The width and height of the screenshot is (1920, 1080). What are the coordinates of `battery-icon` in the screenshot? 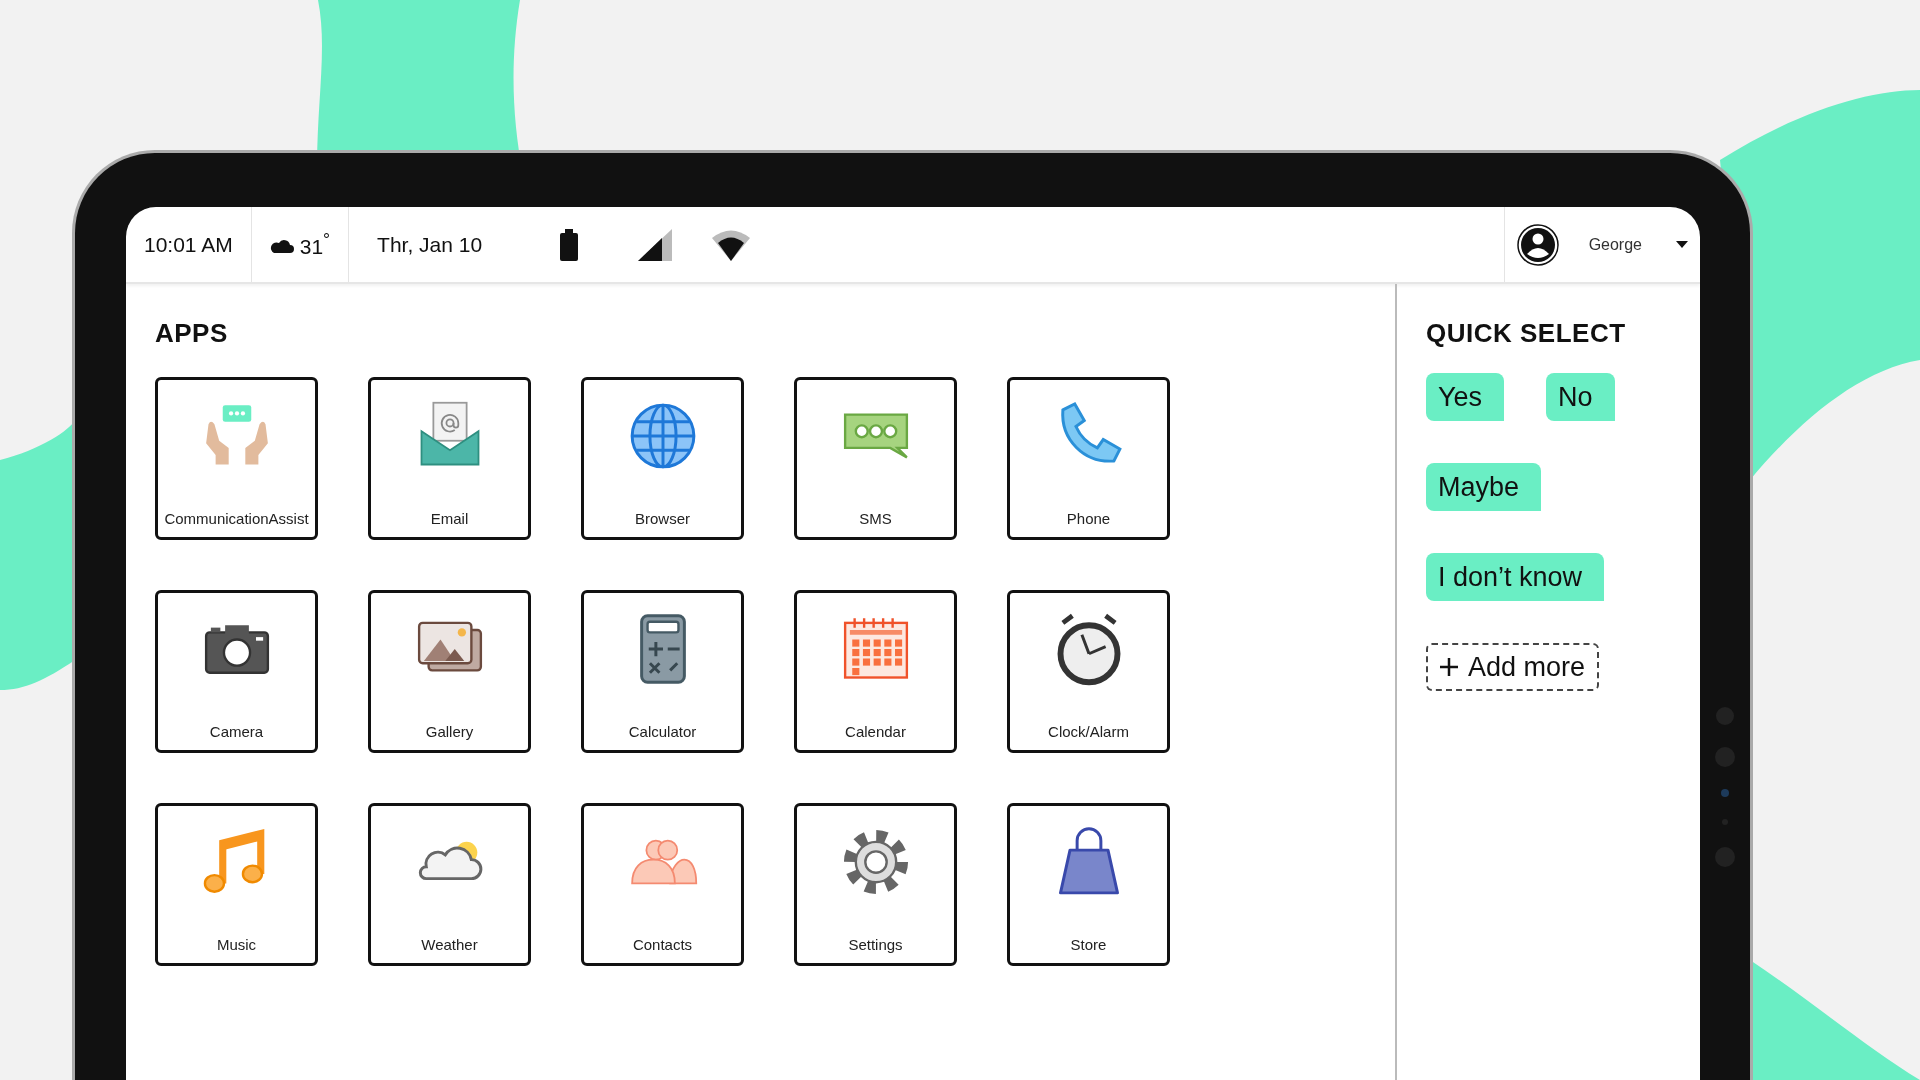 It's located at (569, 244).